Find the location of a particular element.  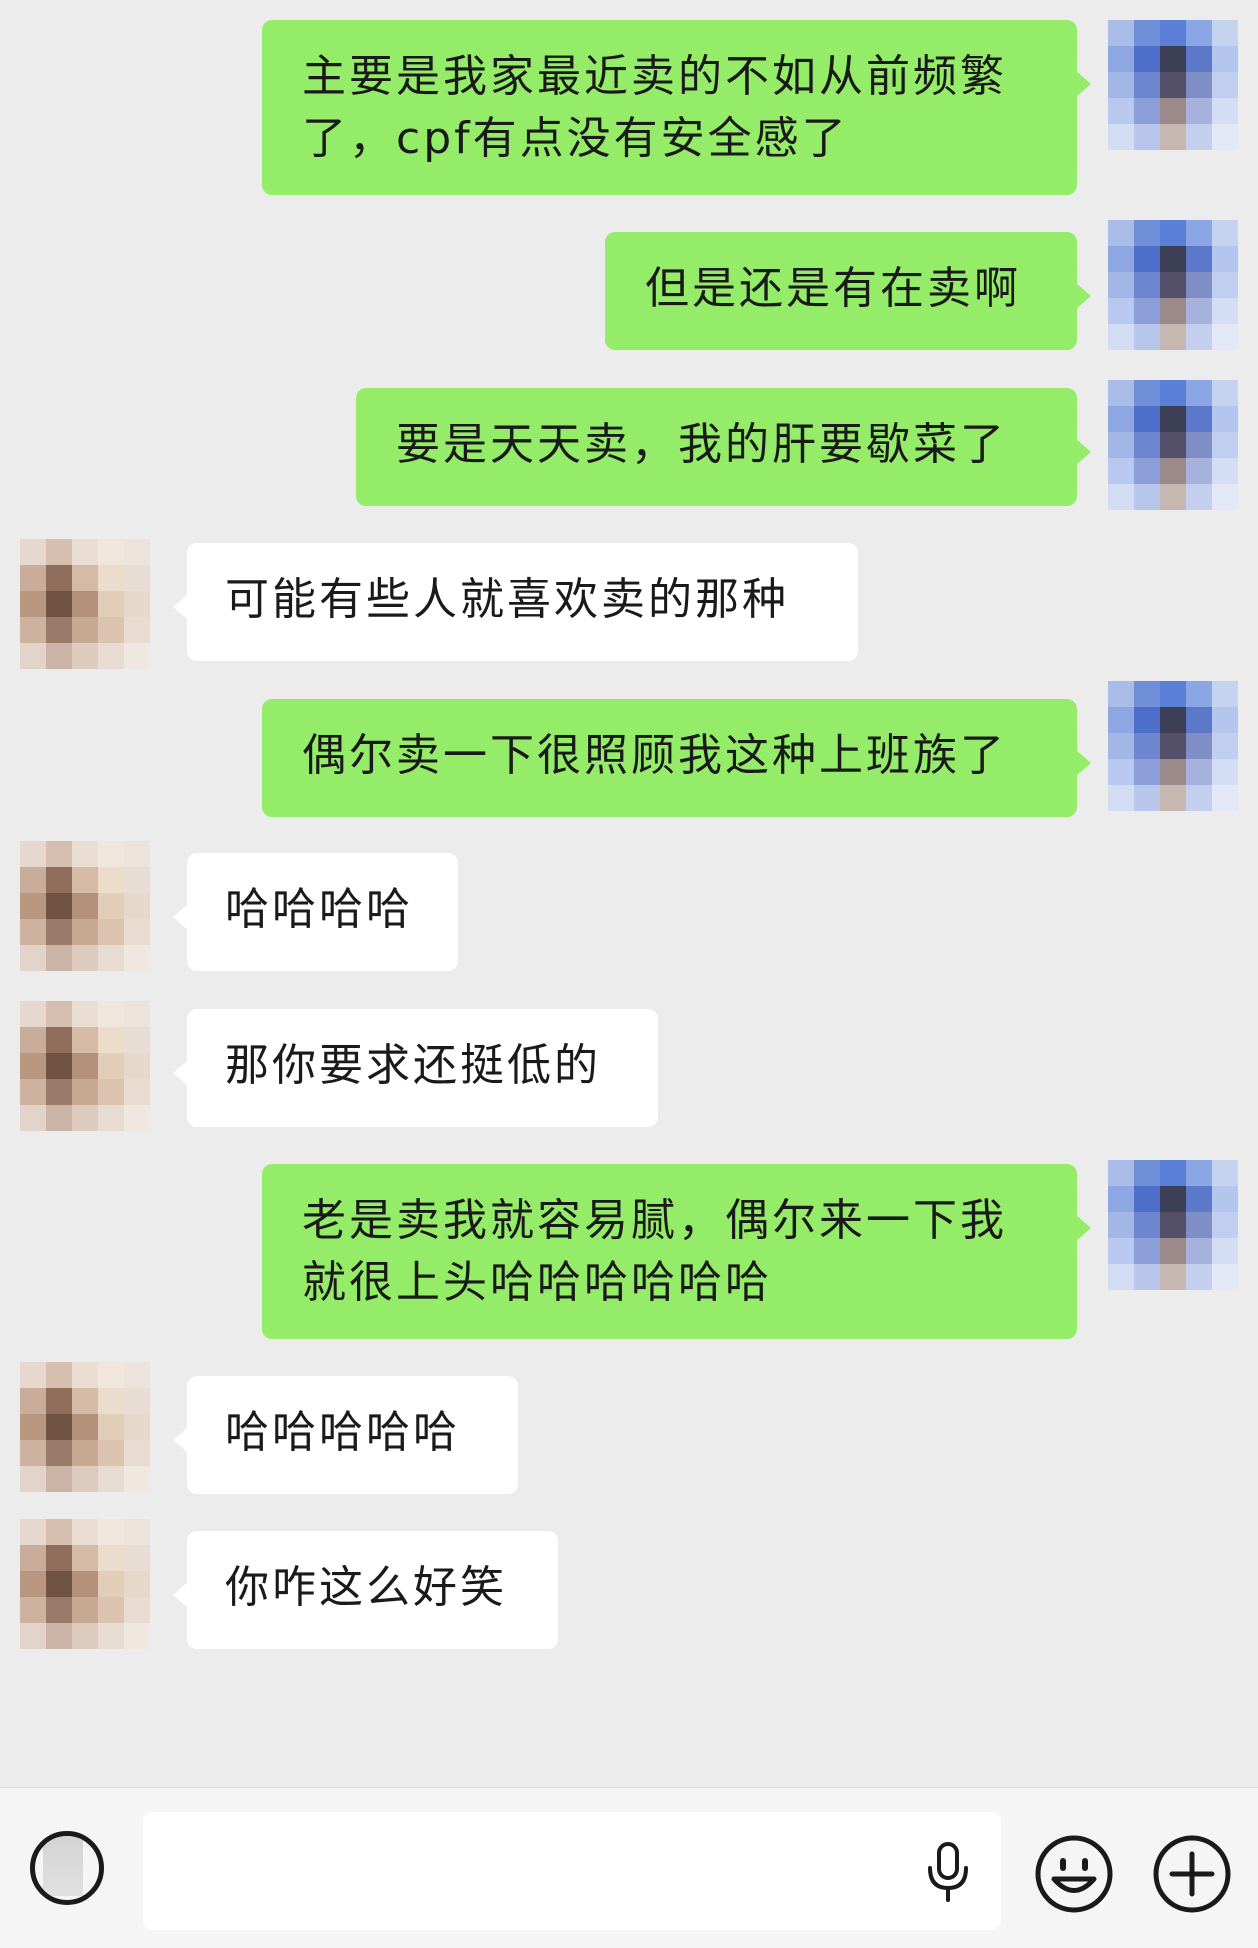

sent-message-bubble: 要是天天卖，我的肝要歇菜了 is located at coordinates (723, 447).